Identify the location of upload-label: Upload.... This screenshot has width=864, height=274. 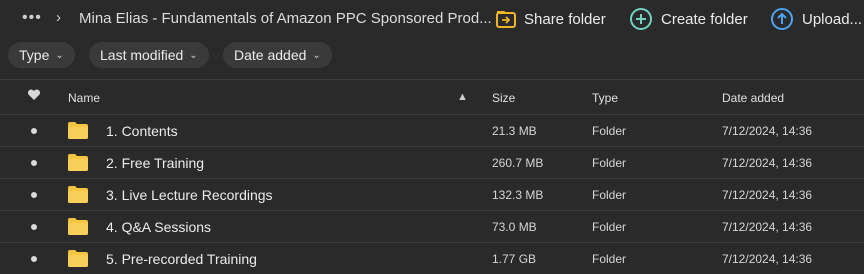
(832, 19).